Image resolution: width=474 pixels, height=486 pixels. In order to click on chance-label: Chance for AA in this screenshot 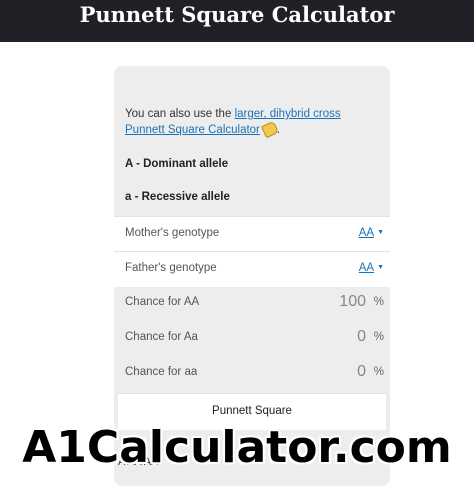, I will do `click(162, 302)`.